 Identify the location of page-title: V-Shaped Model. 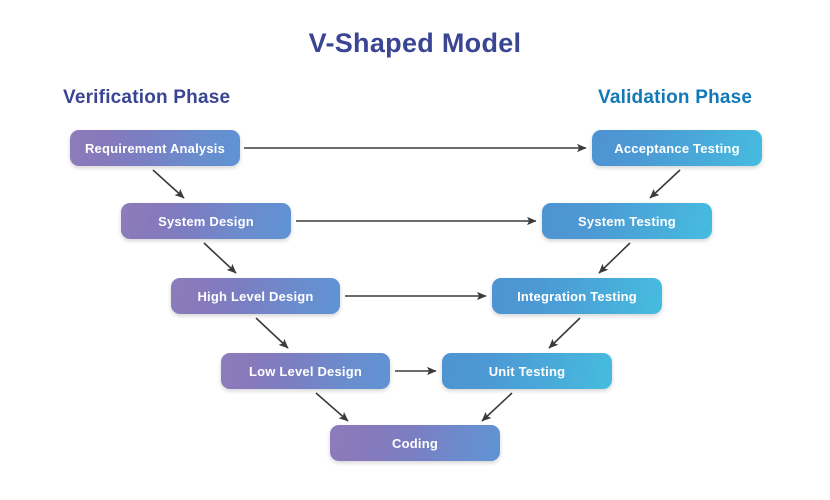
(415, 43).